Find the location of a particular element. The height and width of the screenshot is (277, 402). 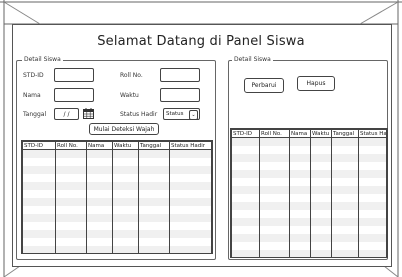

chevron-down-icon: ⌄ is located at coordinates (193, 115).